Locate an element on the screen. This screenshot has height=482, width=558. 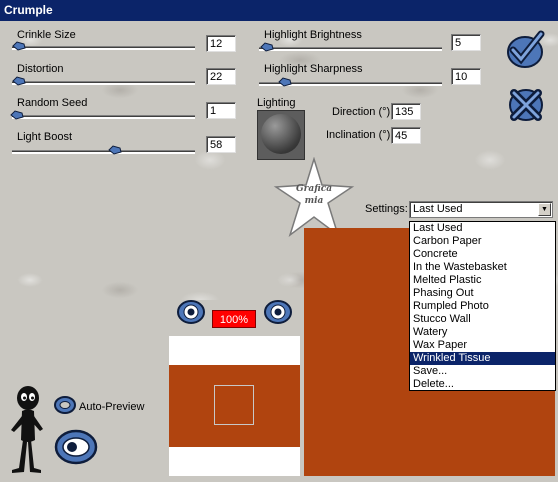
zoom-out-eye-icon is located at coordinates (191, 312).